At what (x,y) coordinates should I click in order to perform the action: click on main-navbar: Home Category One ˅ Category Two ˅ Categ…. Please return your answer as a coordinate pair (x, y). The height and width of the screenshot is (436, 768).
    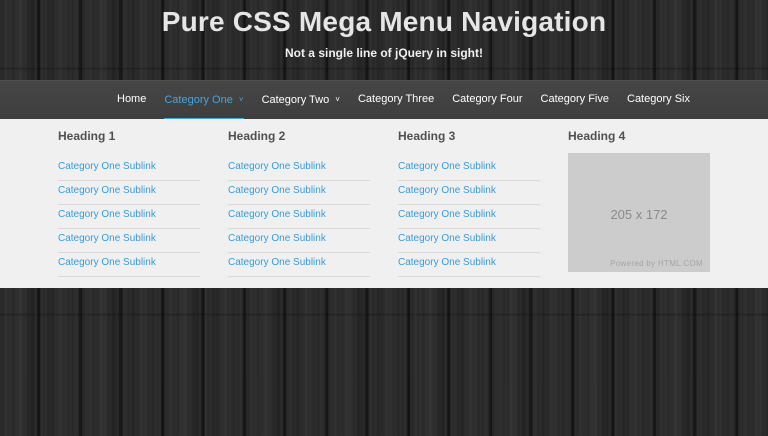
    Looking at the image, I should click on (384, 100).